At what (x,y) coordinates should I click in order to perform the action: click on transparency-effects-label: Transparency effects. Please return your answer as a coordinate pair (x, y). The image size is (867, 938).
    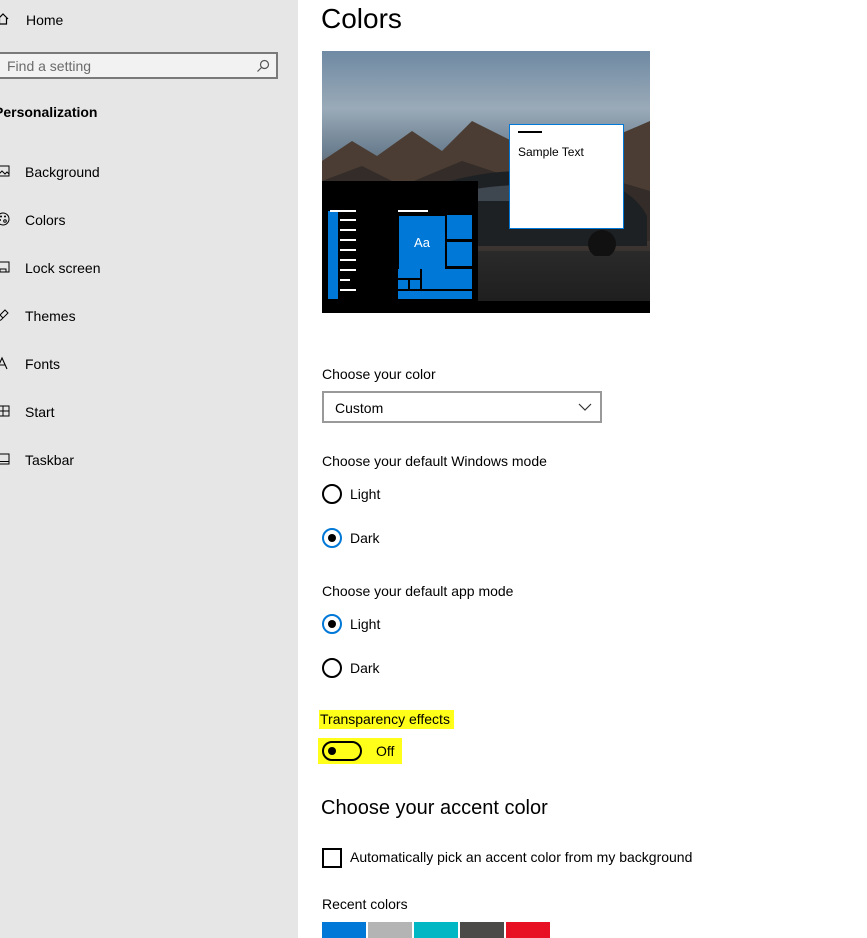
    Looking at the image, I should click on (386, 719).